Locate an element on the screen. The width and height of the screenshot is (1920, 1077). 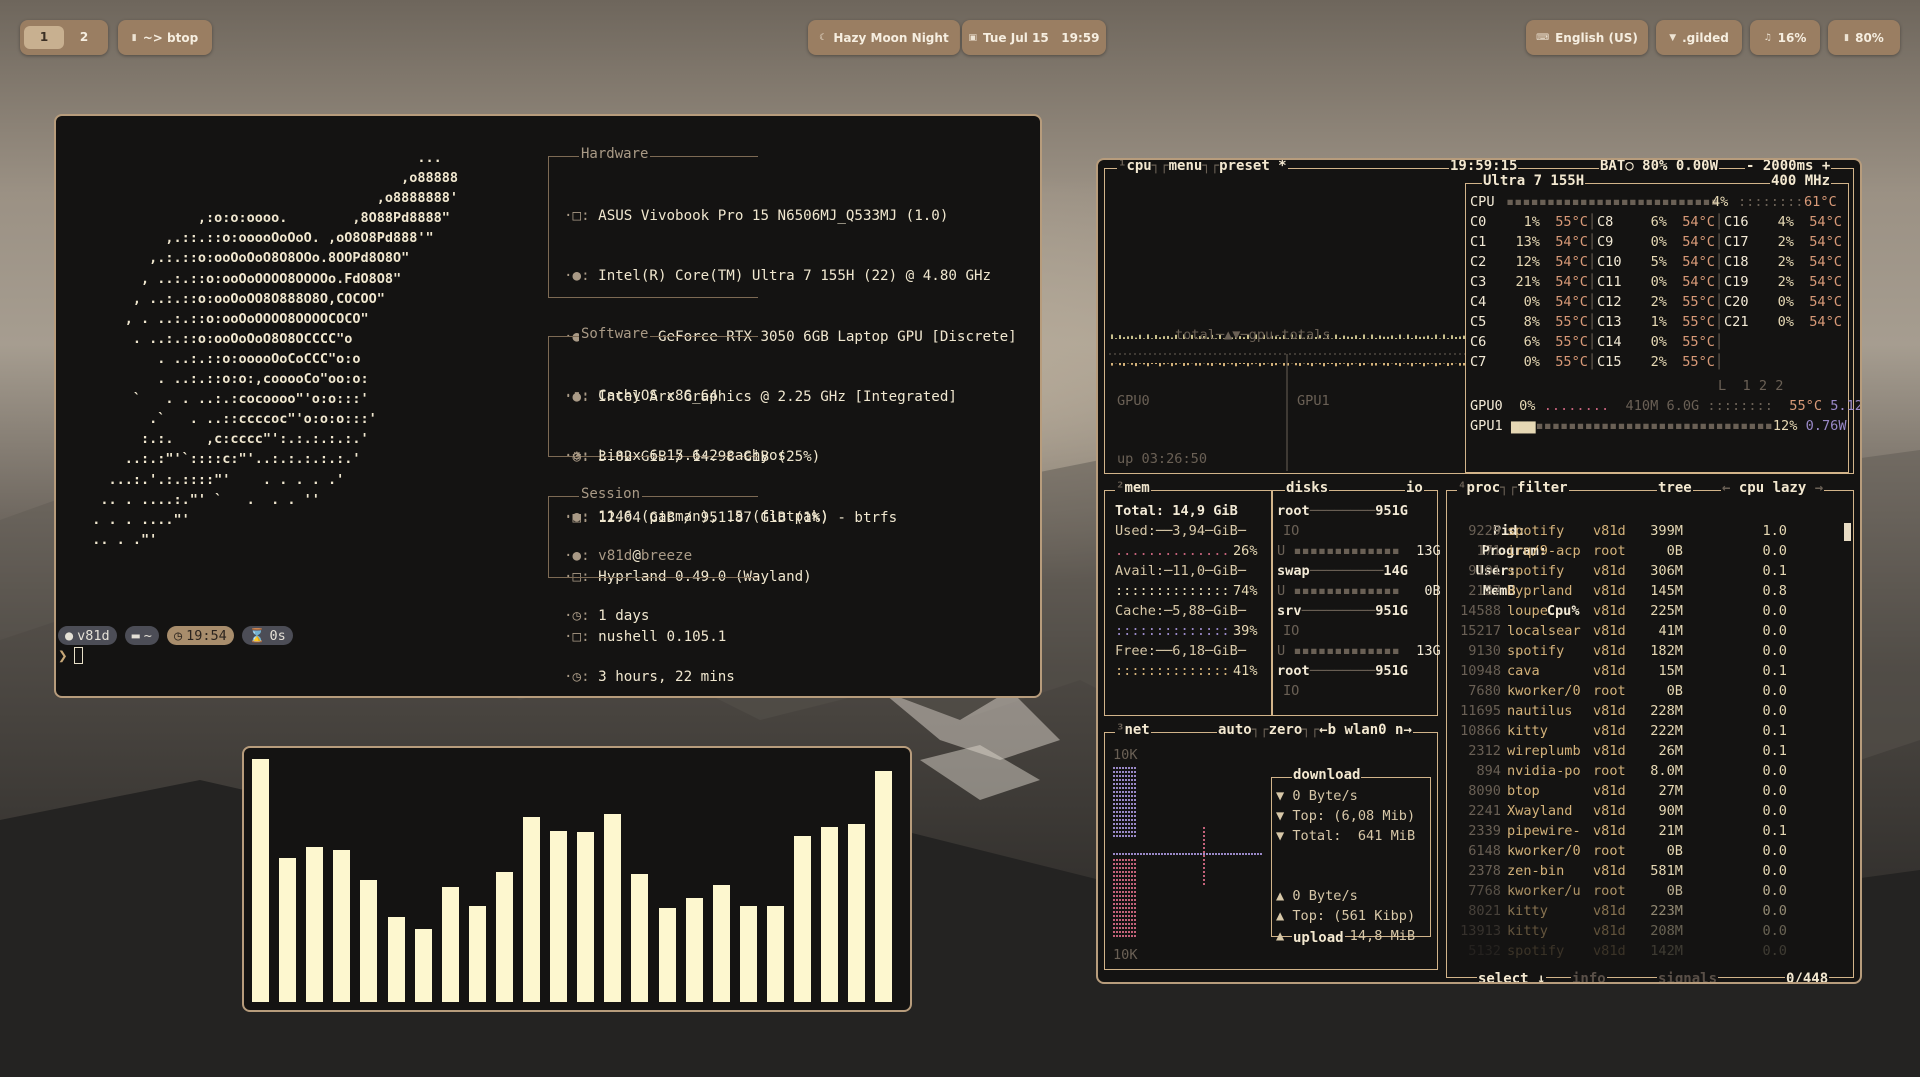
clock-pill: ▣ Tue Jul 15 19:59 is located at coordinates (1034, 37).